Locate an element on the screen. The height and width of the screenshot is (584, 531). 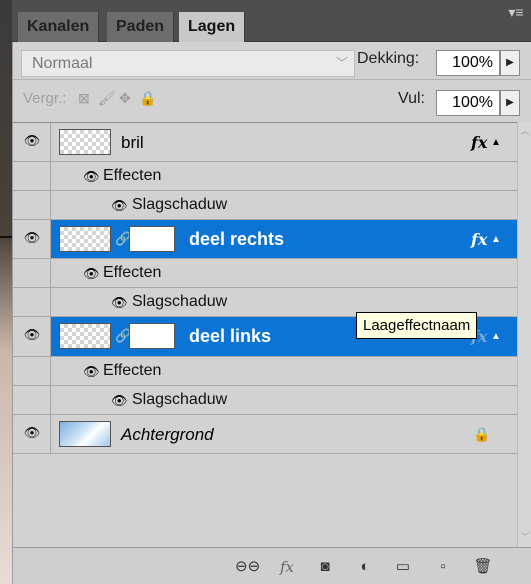
lock-paint-icon: 🖌 is located at coordinates (107, 98).